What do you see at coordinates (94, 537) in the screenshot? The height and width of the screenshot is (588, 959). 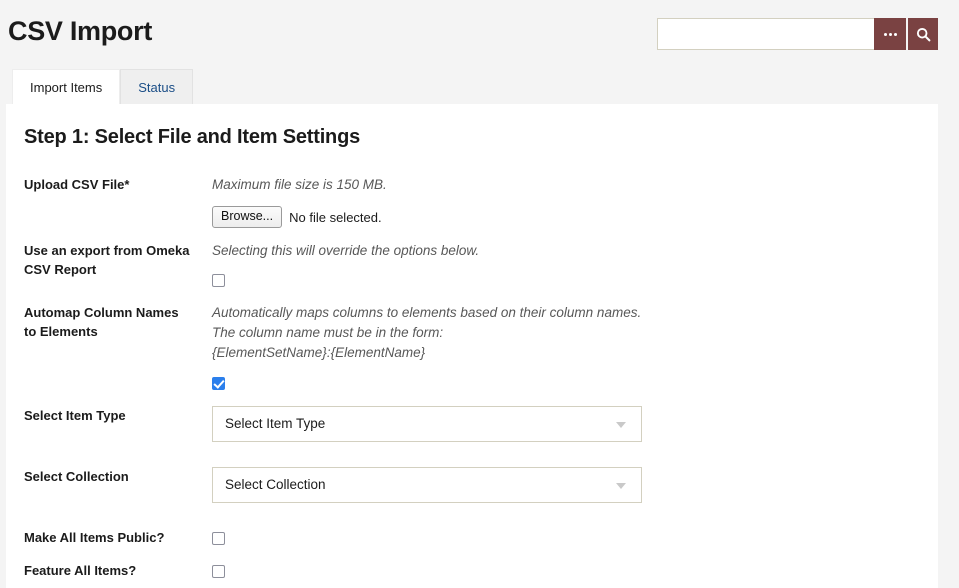 I see `field-make-public-label: Make All Items Public?` at bounding box center [94, 537].